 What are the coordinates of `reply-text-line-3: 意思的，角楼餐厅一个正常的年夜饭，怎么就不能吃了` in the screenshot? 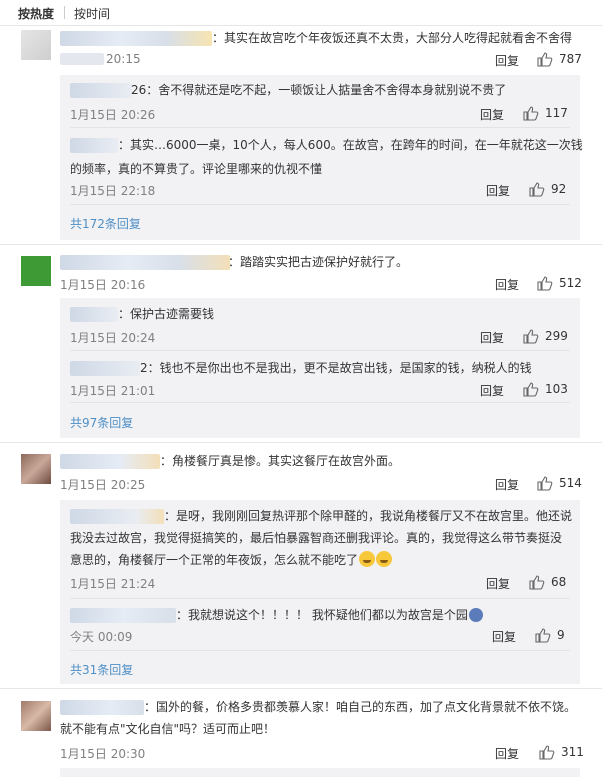 It's located at (231, 560).